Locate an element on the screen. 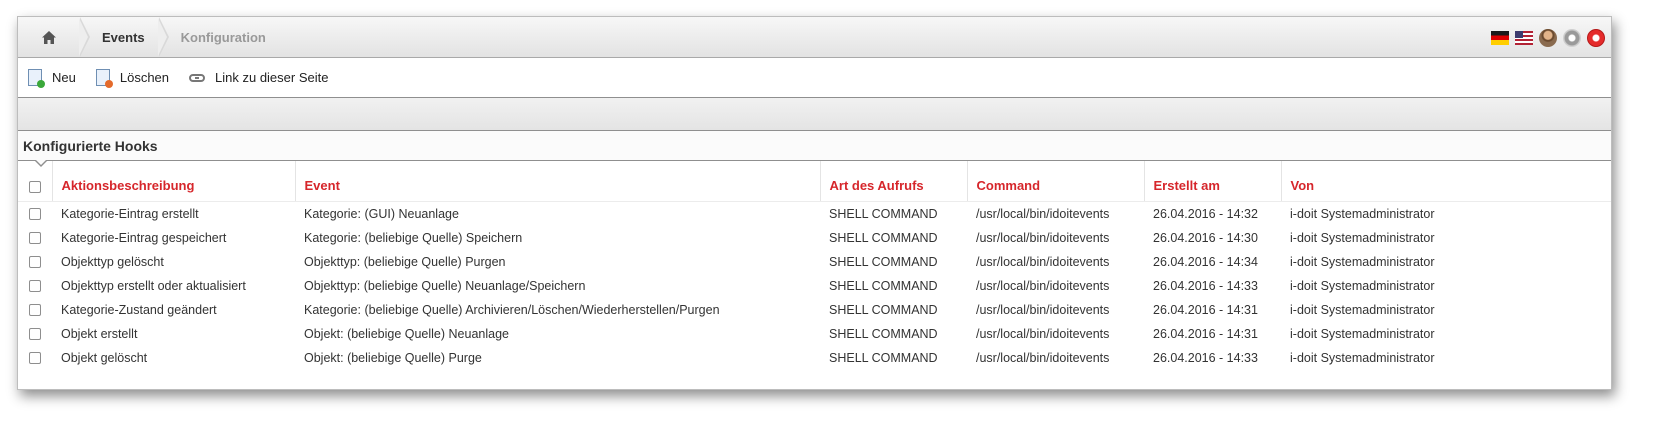 This screenshot has height=438, width=1658. breadcrumb-item-events: Events is located at coordinates (124, 37).